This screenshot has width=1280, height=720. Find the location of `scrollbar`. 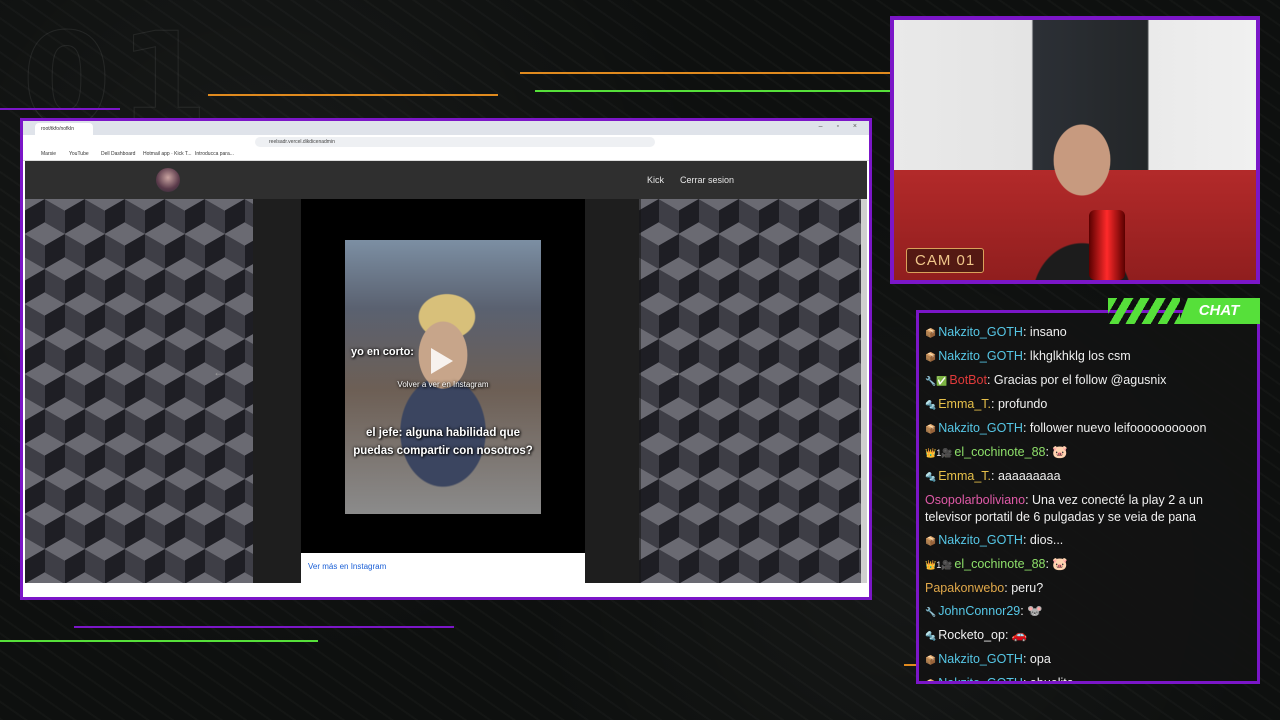

scrollbar is located at coordinates (864, 391).